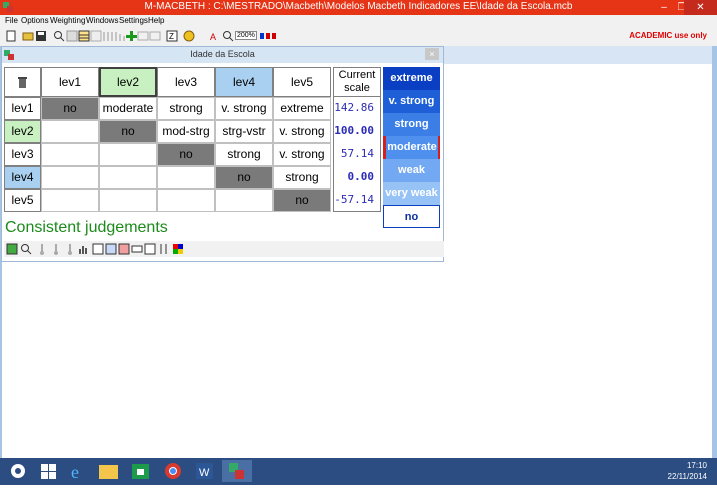 The image size is (717, 490). What do you see at coordinates (11, 36) in the screenshot?
I see `new-file-icon` at bounding box center [11, 36].